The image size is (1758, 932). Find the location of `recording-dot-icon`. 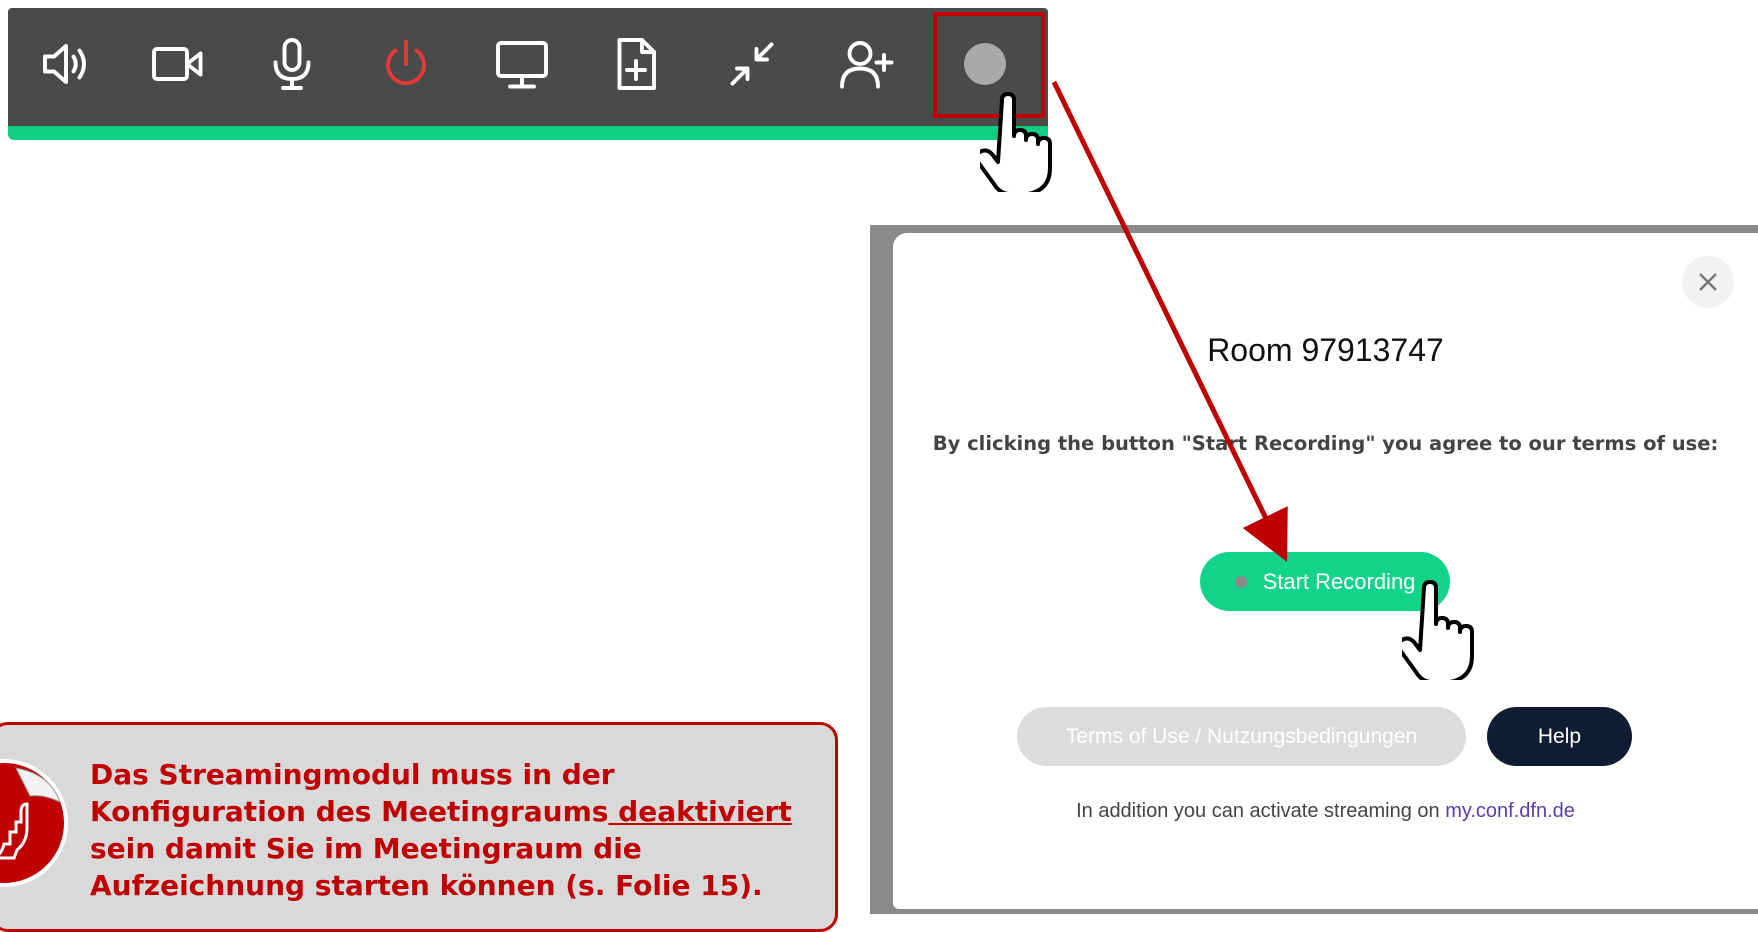

recording-dot-icon is located at coordinates (1240, 581).